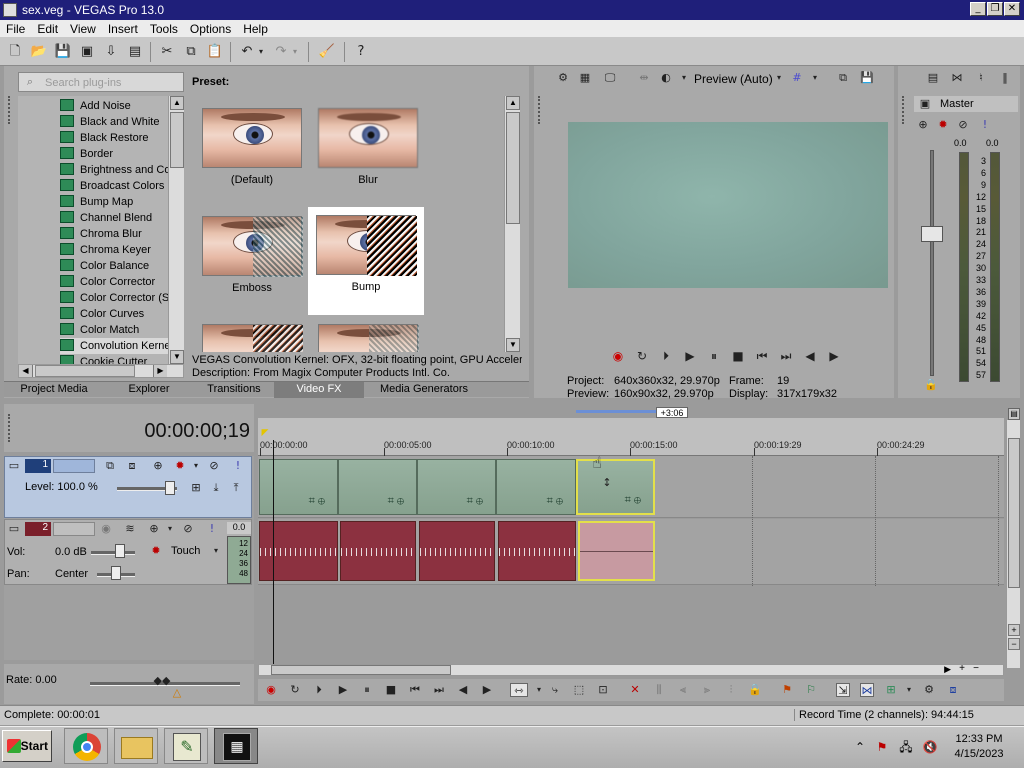 This screenshot has width=1024, height=768. What do you see at coordinates (252, 262) in the screenshot?
I see `preset-emboss: Emboss` at bounding box center [252, 262].